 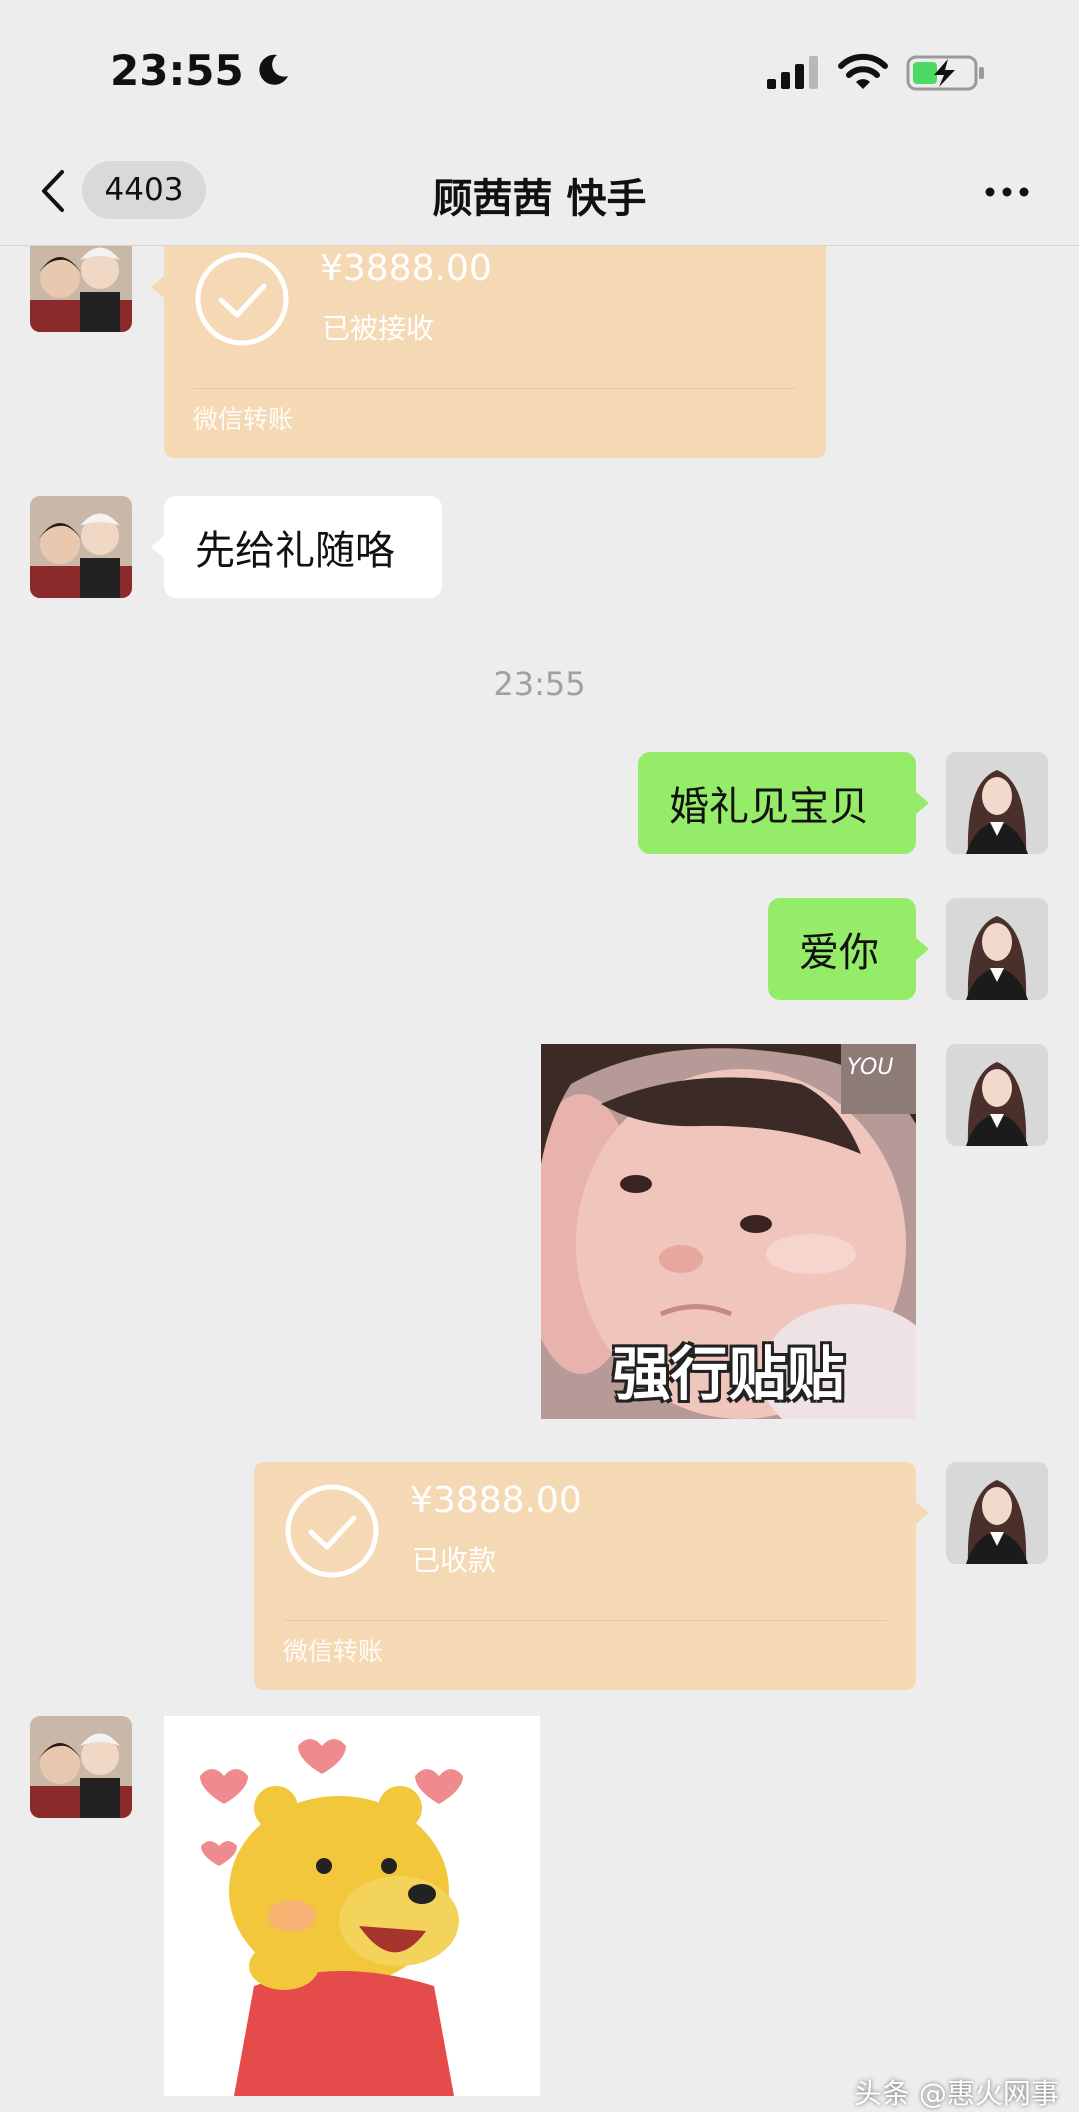 I want to click on sticker-caption: 强行贴贴, so click(x=728, y=1374).